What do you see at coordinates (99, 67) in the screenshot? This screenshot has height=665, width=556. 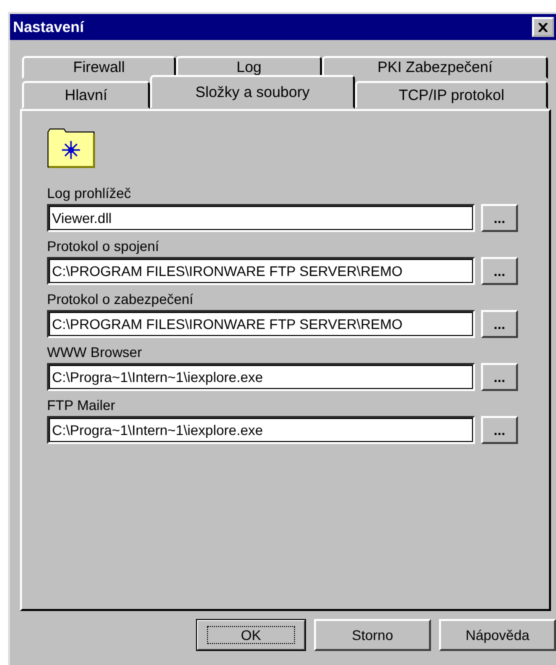 I see `tab: Firewall` at bounding box center [99, 67].